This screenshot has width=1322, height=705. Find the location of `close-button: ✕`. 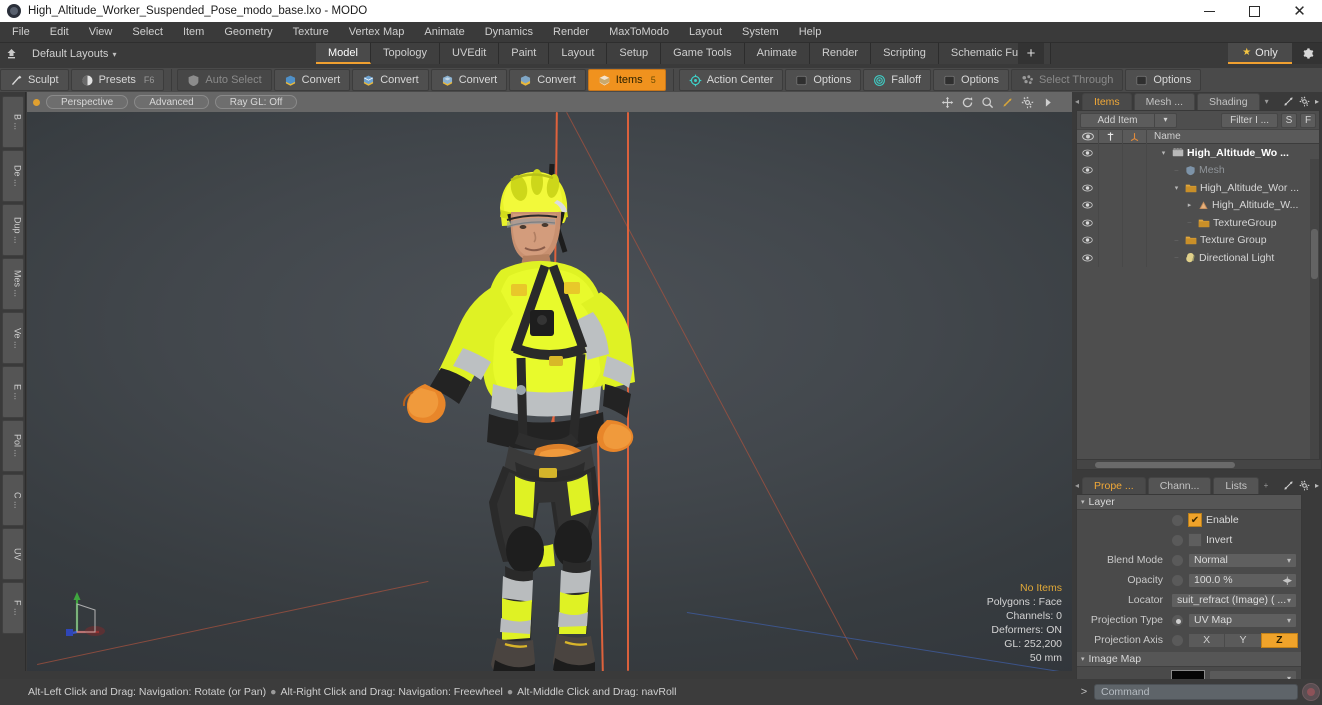

close-button: ✕ is located at coordinates (1299, 11).